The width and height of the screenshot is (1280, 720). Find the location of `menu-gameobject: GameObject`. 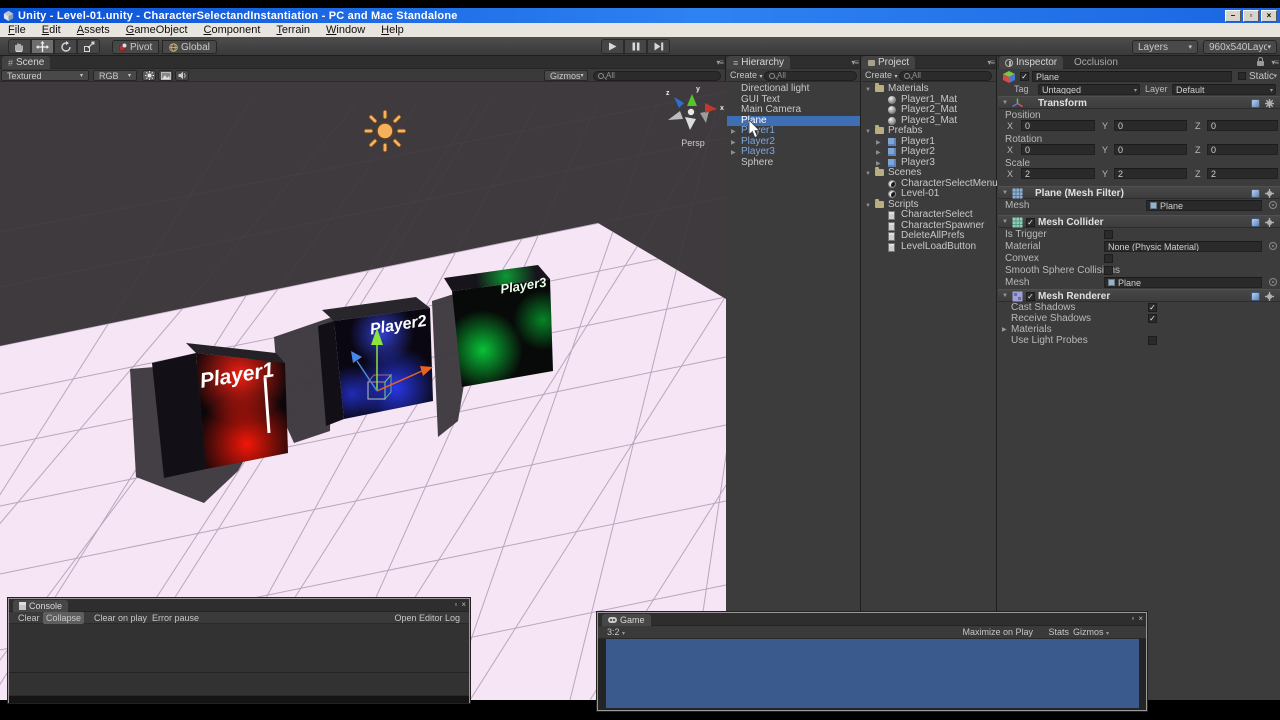

menu-gameobject: GameObject is located at coordinates (157, 30).